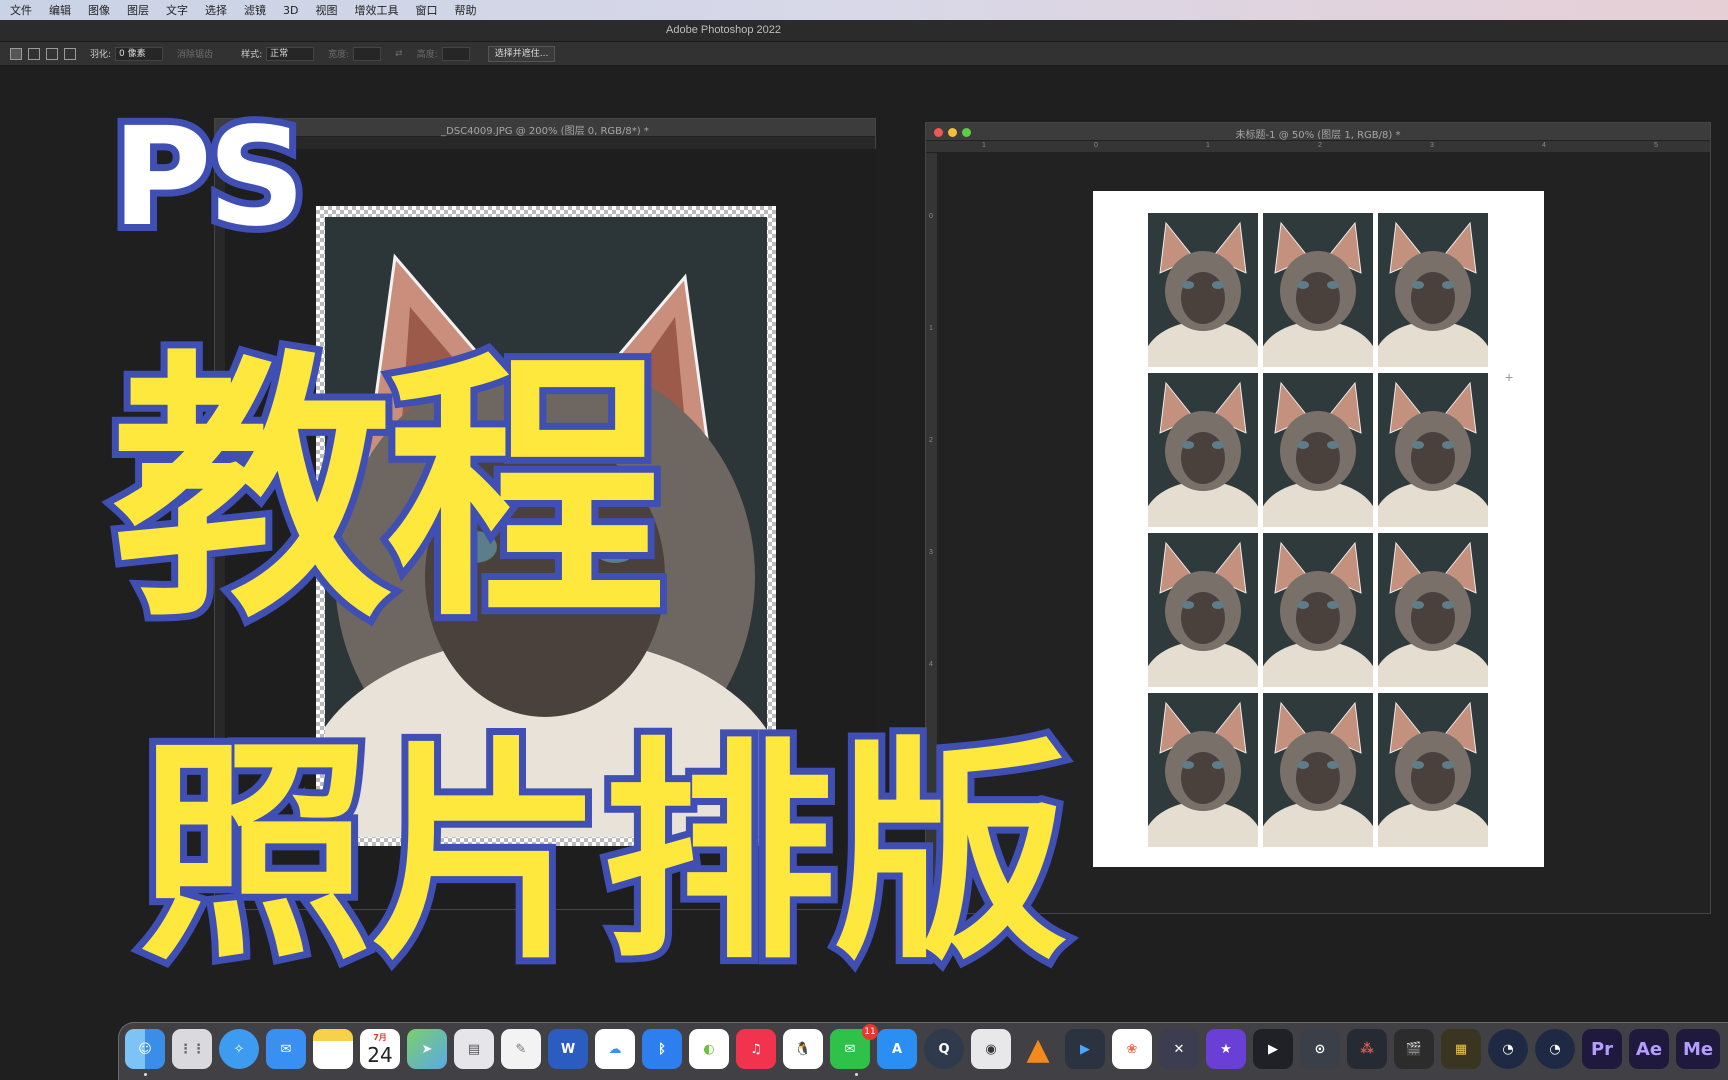  What do you see at coordinates (333, 1049) in the screenshot?
I see `notes-icon` at bounding box center [333, 1049].